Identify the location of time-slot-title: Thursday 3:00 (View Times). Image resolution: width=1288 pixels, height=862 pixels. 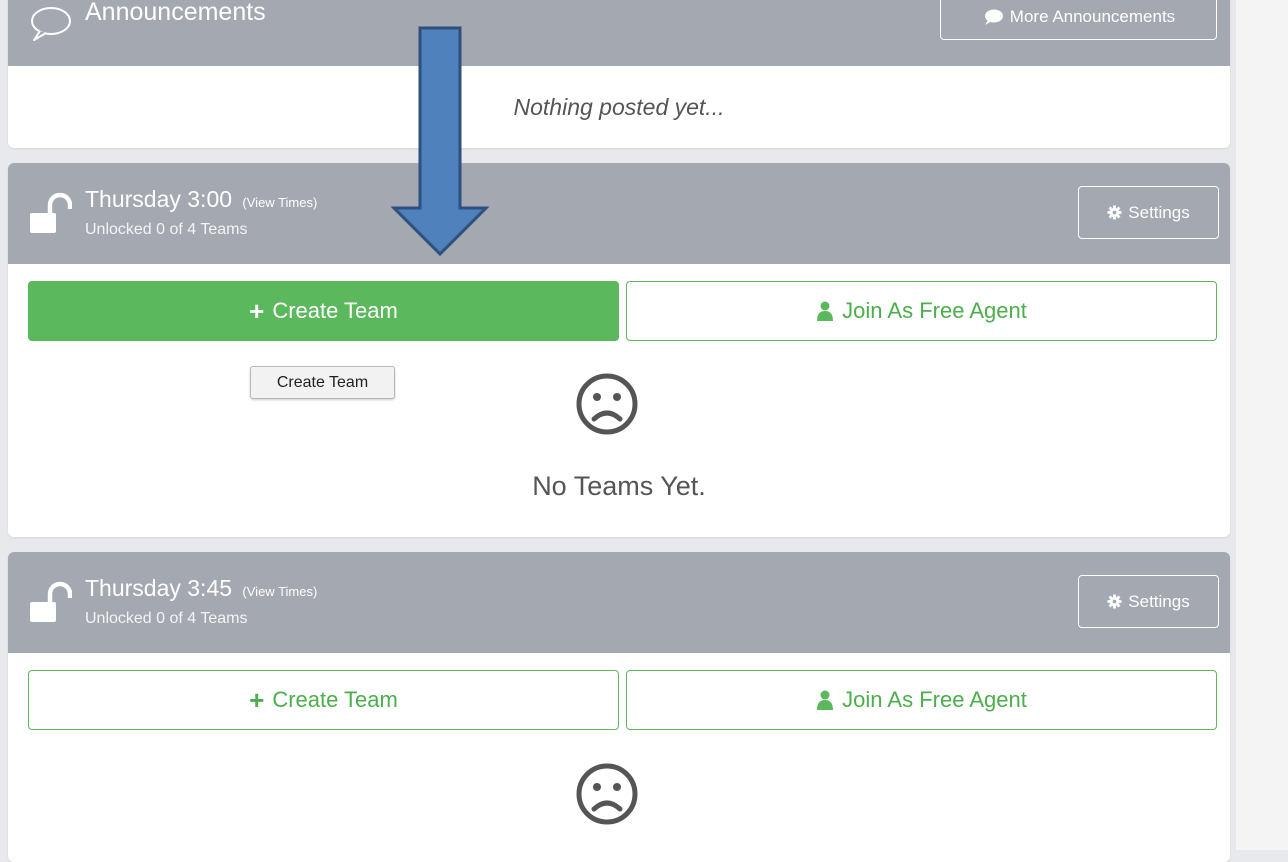
(201, 199).